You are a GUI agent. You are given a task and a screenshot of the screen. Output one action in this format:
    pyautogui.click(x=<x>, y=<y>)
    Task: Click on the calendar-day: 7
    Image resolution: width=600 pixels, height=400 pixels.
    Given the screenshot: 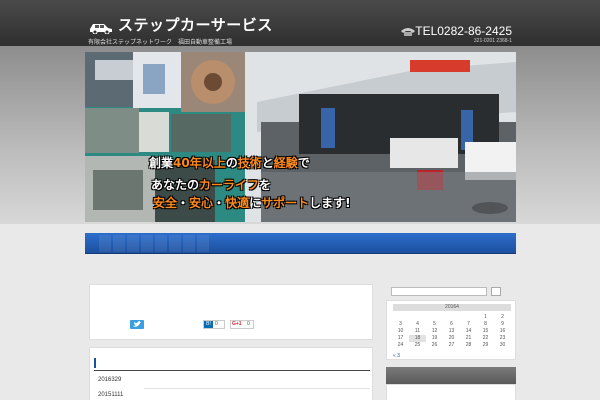 What is the action you would take?
    pyautogui.click(x=468, y=324)
    